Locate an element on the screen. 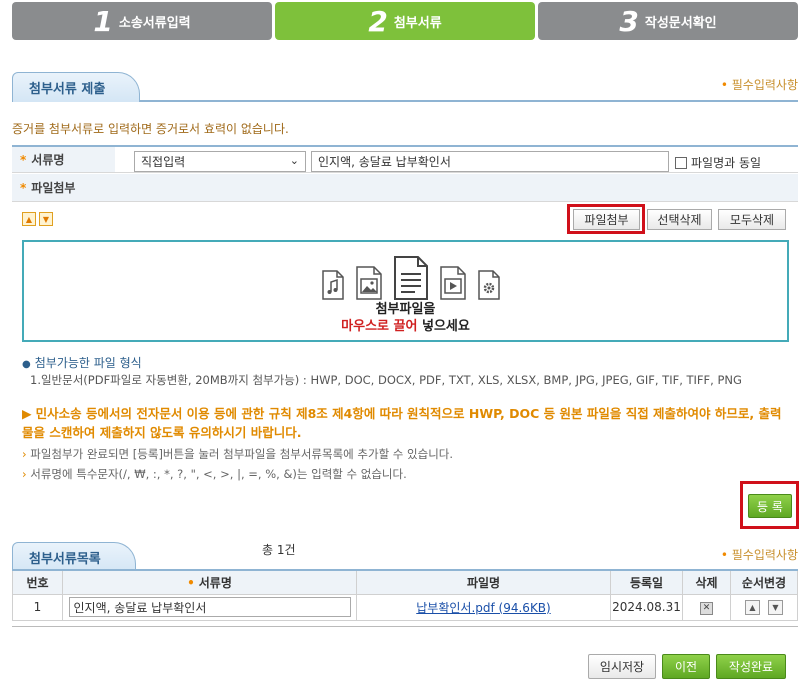 The height and width of the screenshot is (695, 808). temp-save-button: 임시저장 is located at coordinates (622, 666).